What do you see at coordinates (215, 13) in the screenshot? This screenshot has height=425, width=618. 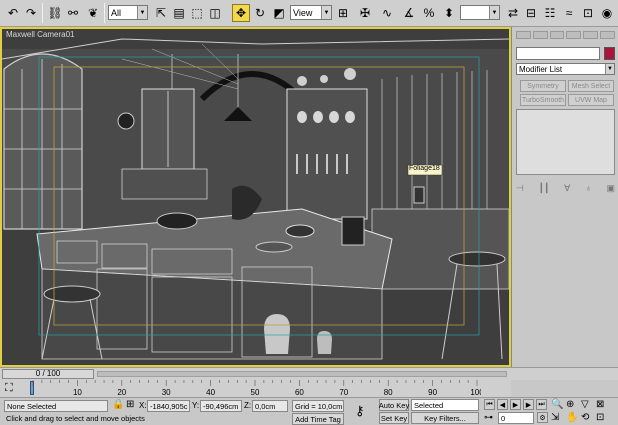 I see `window-crossing-icon: ◫` at bounding box center [215, 13].